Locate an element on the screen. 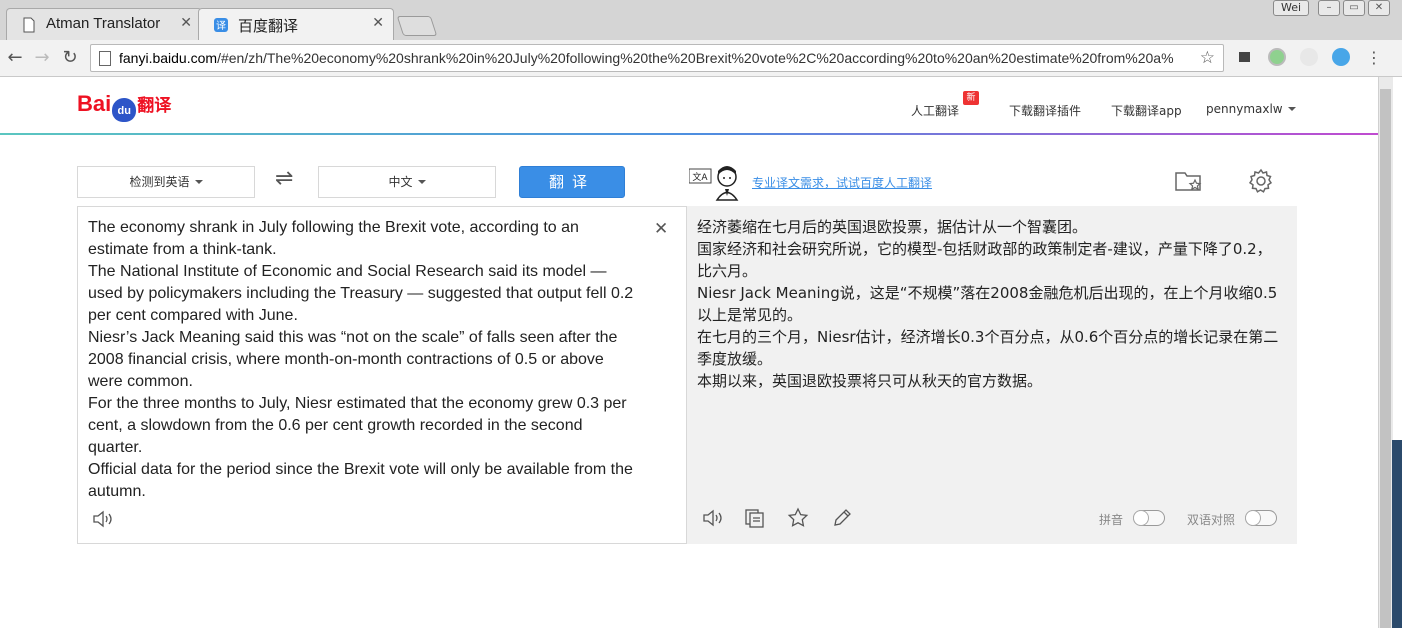 The image size is (1402, 628). pinyin-toggle is located at coordinates (1149, 518).